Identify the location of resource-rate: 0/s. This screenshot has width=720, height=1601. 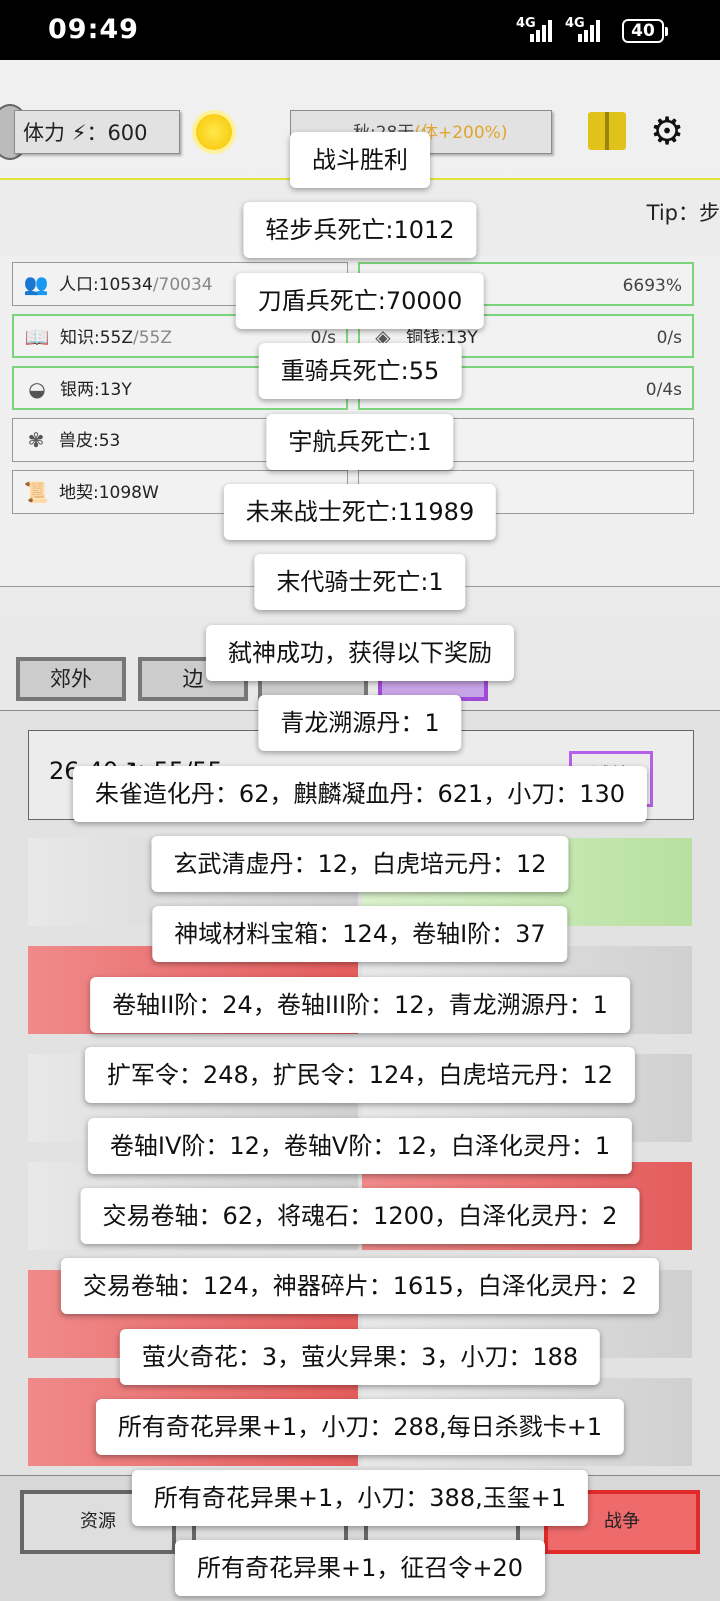
(669, 338).